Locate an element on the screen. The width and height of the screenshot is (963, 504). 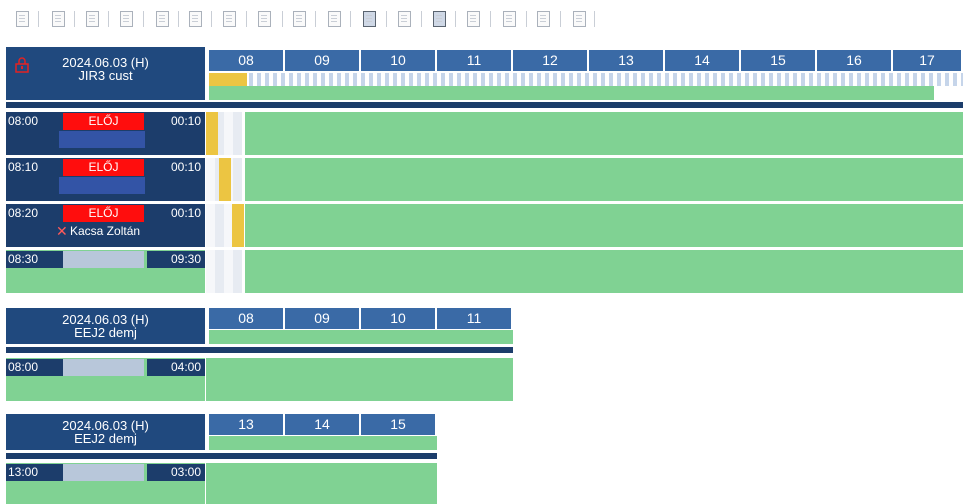
pdf3-icon is located at coordinates (509, 19).